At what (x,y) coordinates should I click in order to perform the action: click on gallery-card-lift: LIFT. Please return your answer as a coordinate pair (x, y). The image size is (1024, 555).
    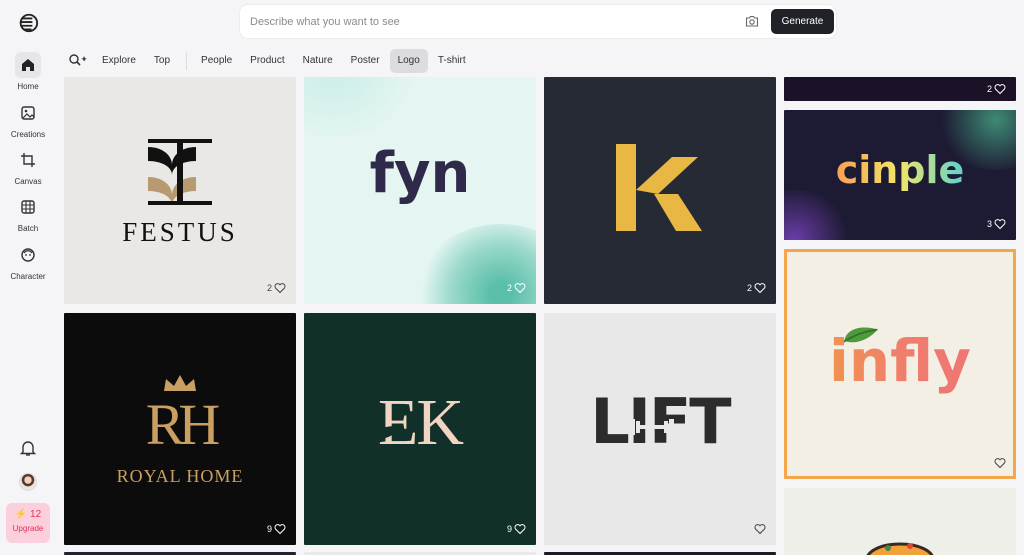
    Looking at the image, I should click on (660, 429).